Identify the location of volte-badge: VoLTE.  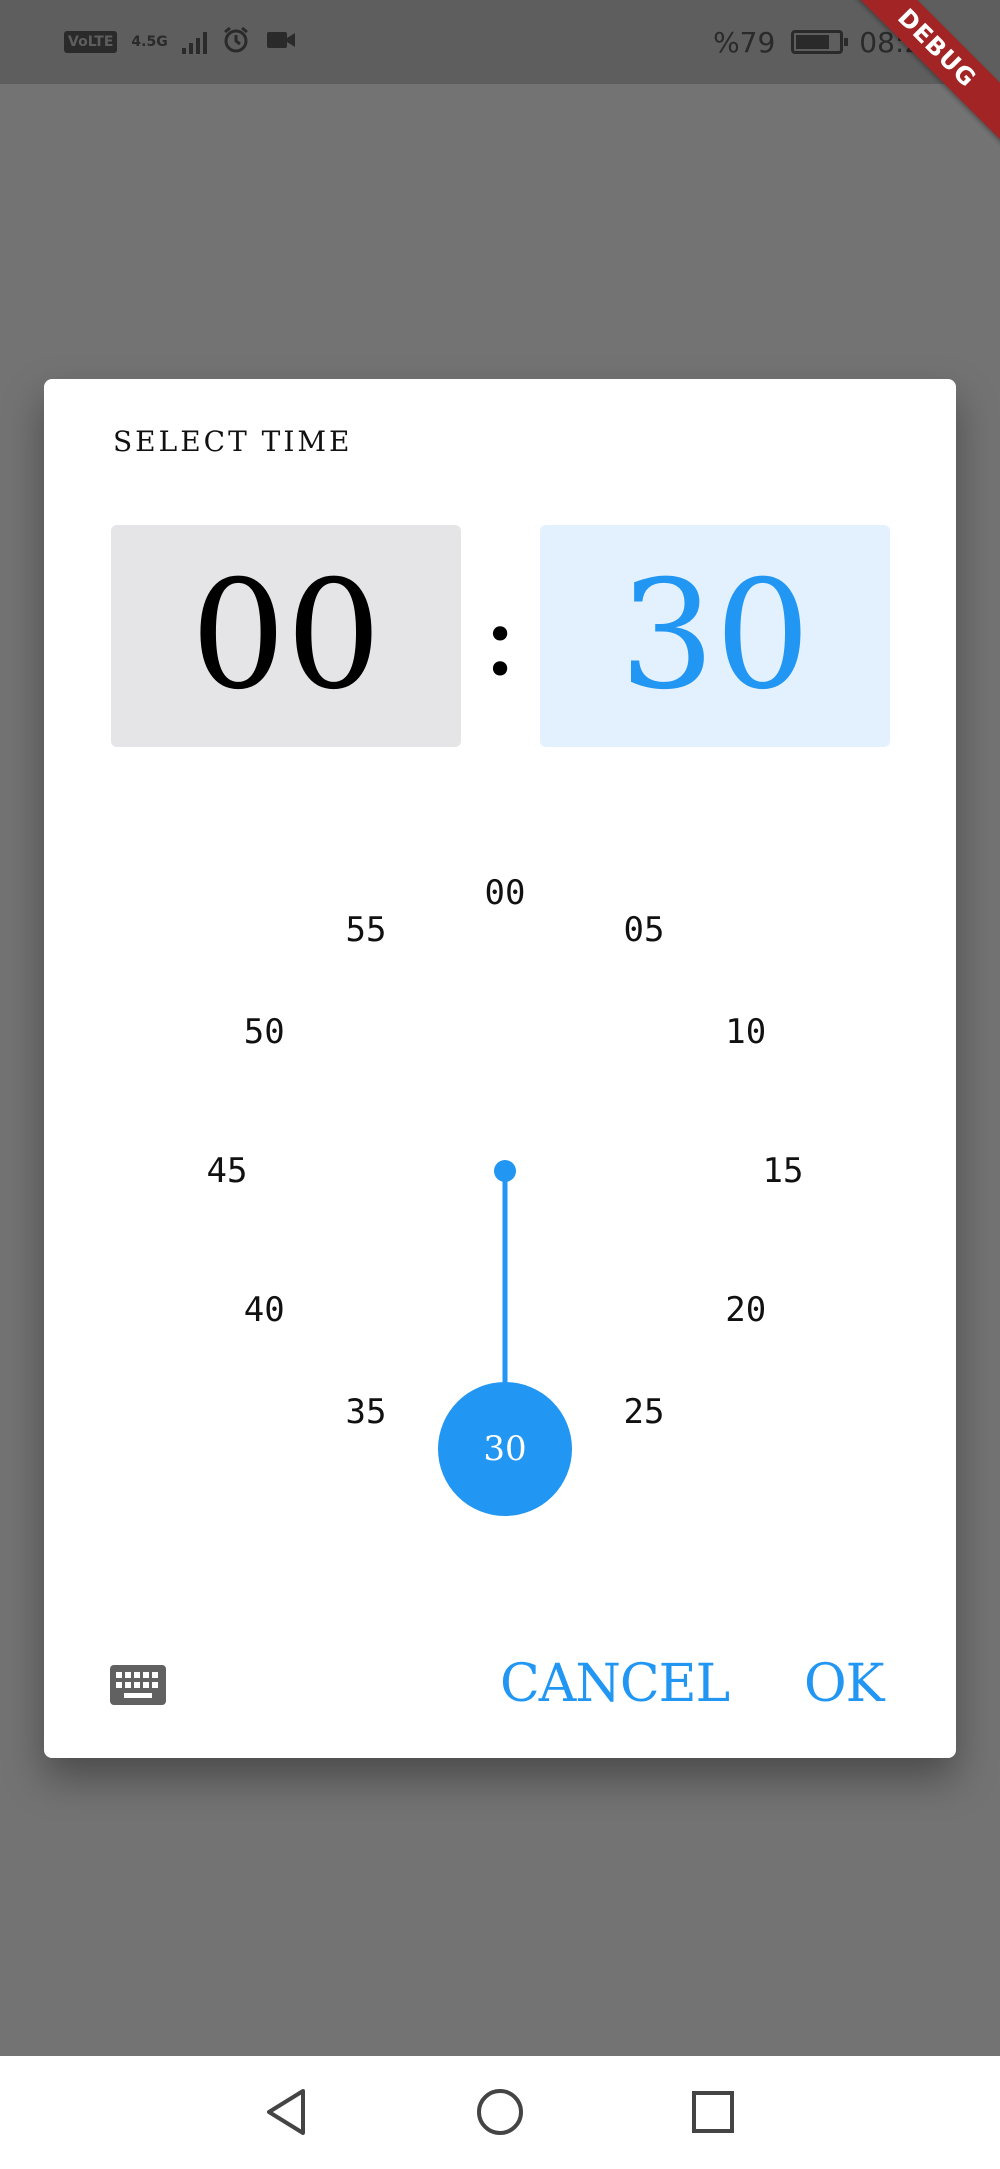
(91, 42).